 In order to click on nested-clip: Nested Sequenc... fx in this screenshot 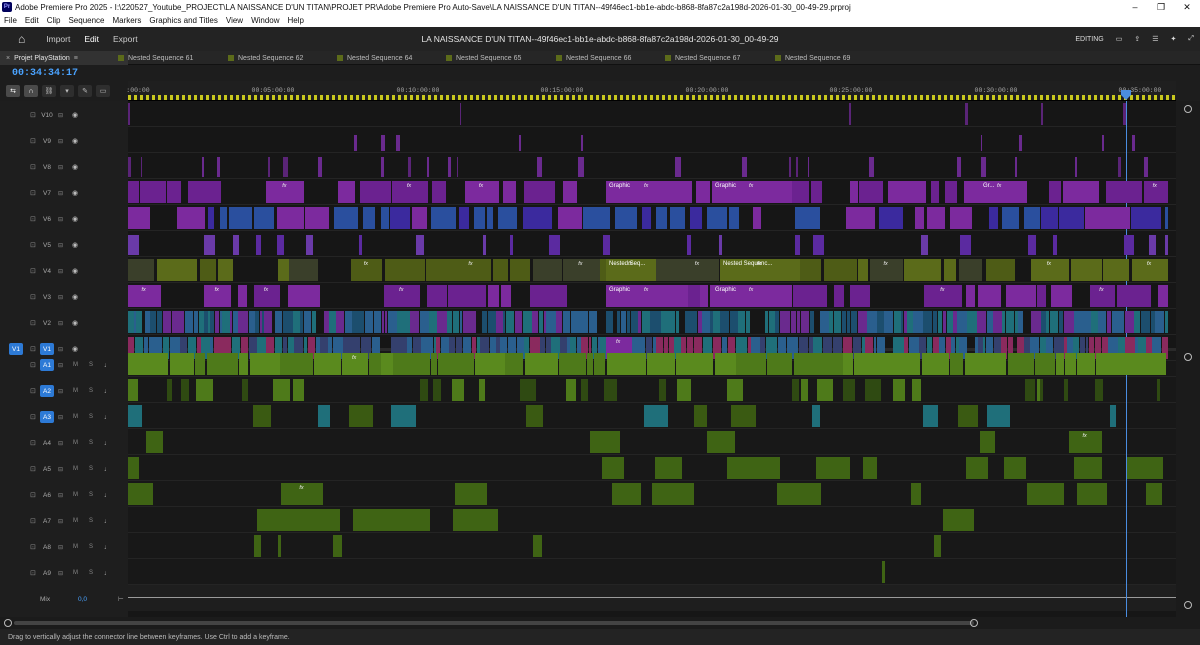, I will do `click(760, 270)`.